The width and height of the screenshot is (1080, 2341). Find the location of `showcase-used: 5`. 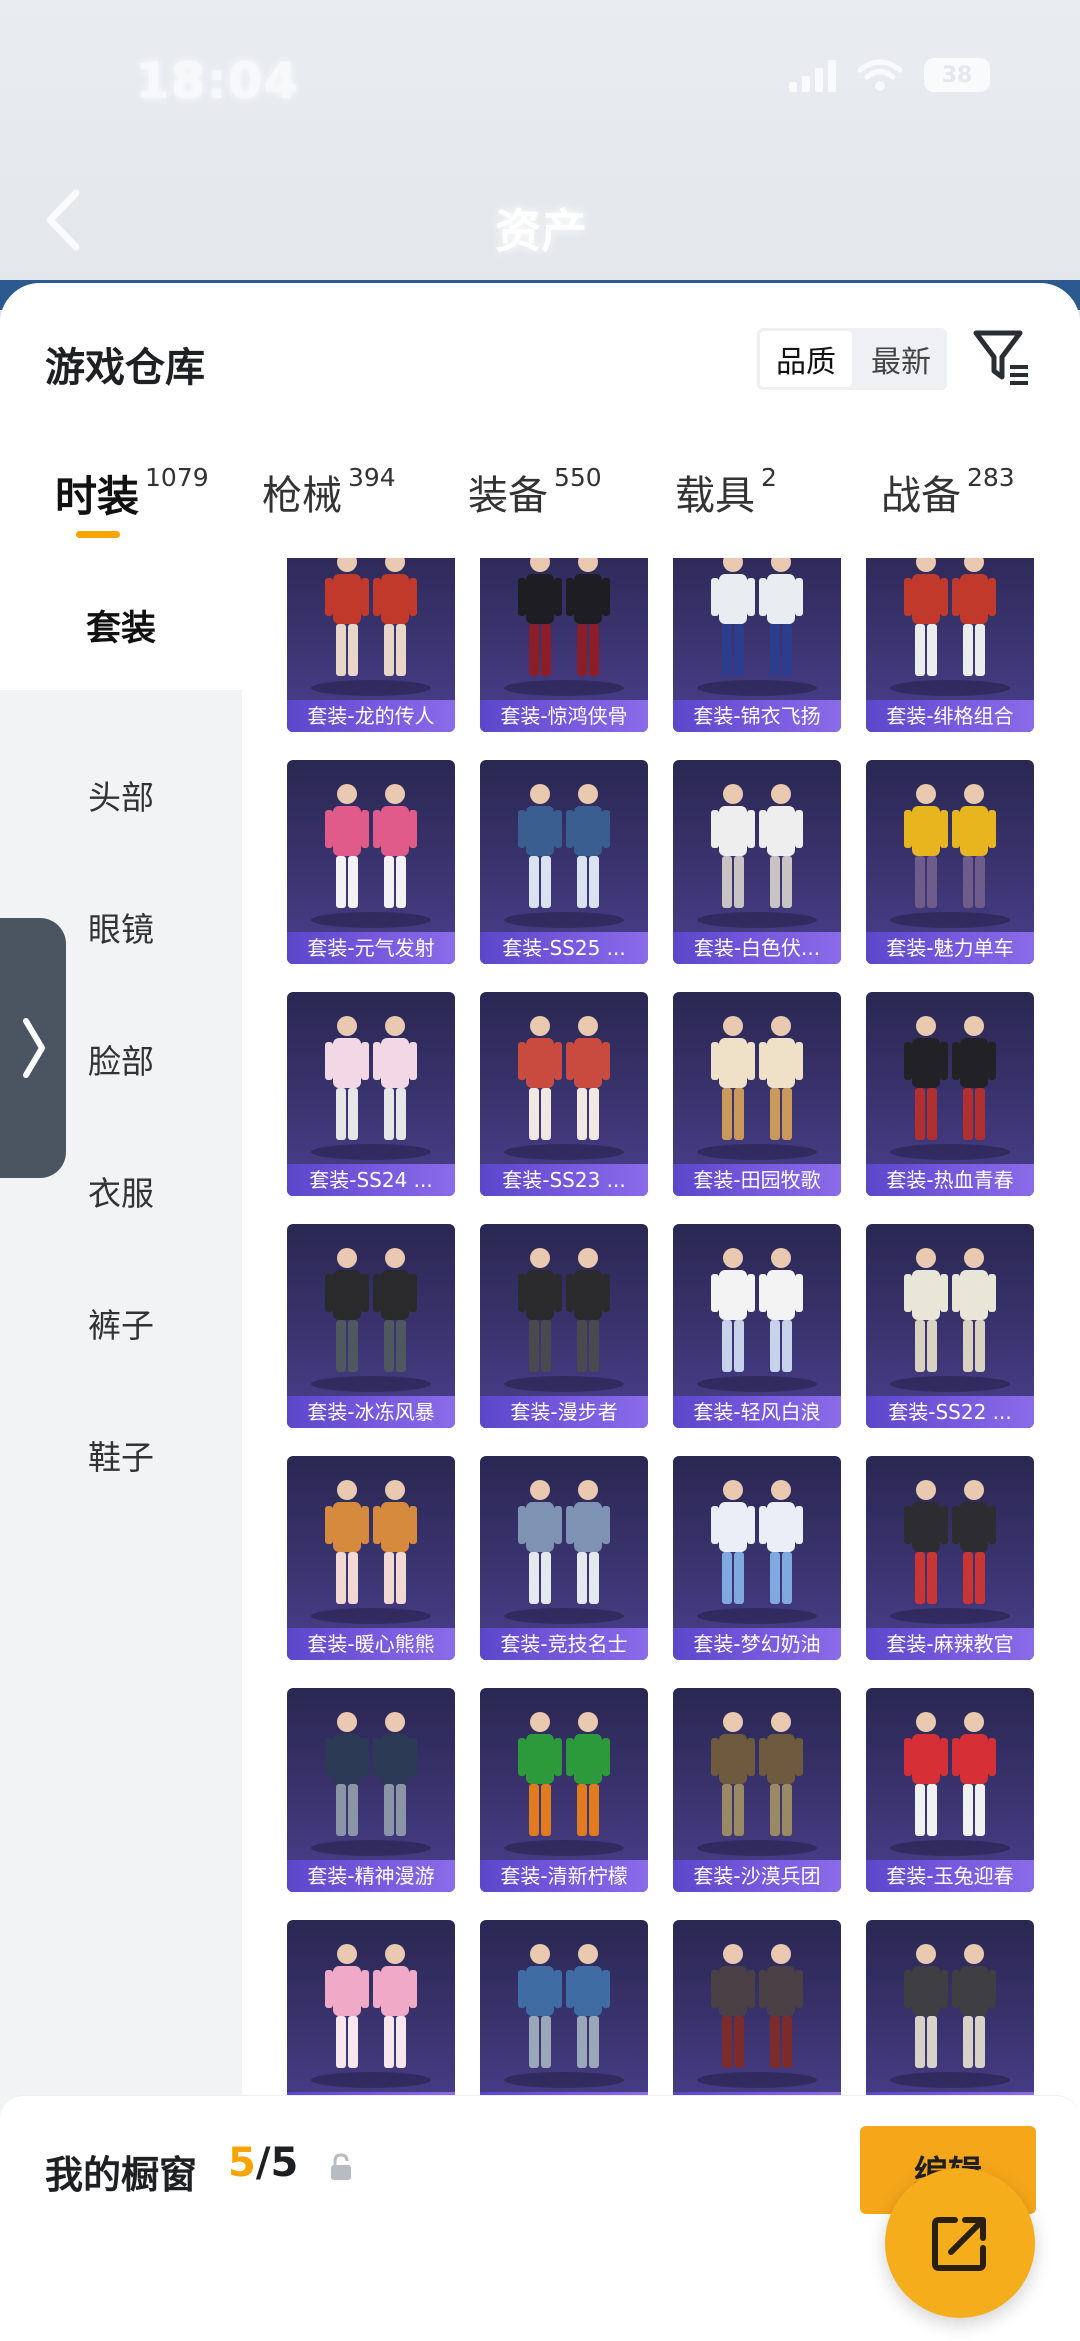

showcase-used: 5 is located at coordinates (242, 2163).